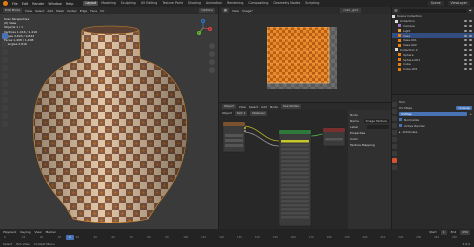 The height and width of the screenshot is (247, 474). What do you see at coordinates (5, 60) in the screenshot?
I see `rotate-tool-icon` at bounding box center [5, 60].